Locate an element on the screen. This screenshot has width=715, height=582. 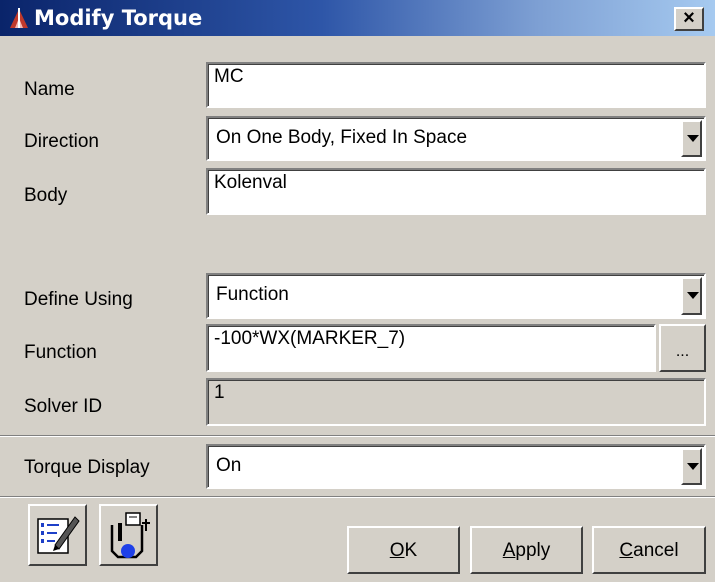
edit-properties-button is located at coordinates (57, 535).